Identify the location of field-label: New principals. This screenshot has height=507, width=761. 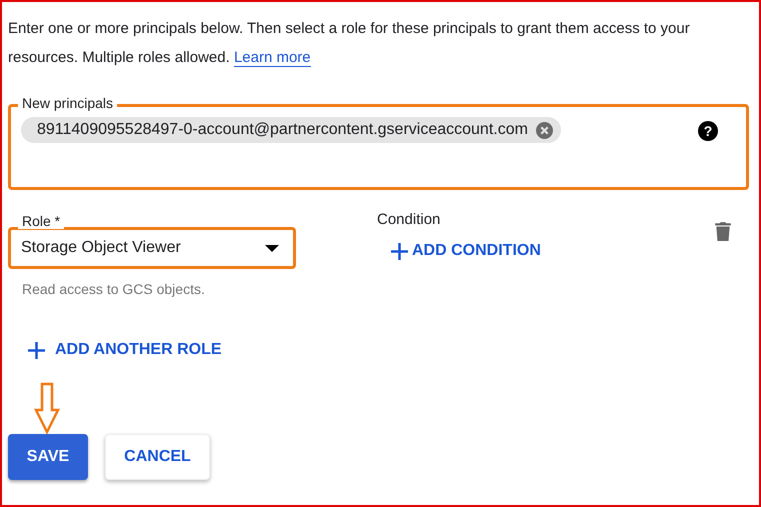
(68, 103).